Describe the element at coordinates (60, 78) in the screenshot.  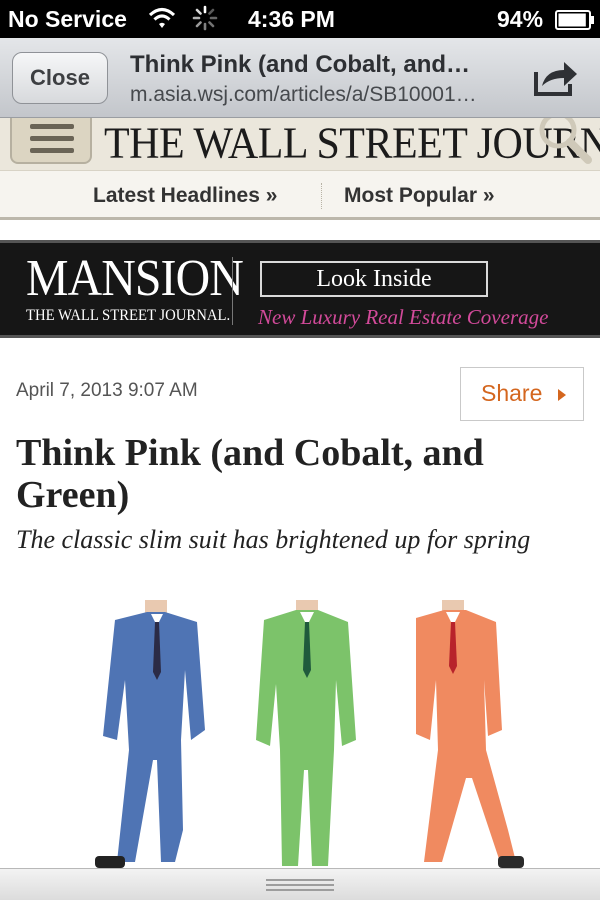
I see `close-button: Close` at that location.